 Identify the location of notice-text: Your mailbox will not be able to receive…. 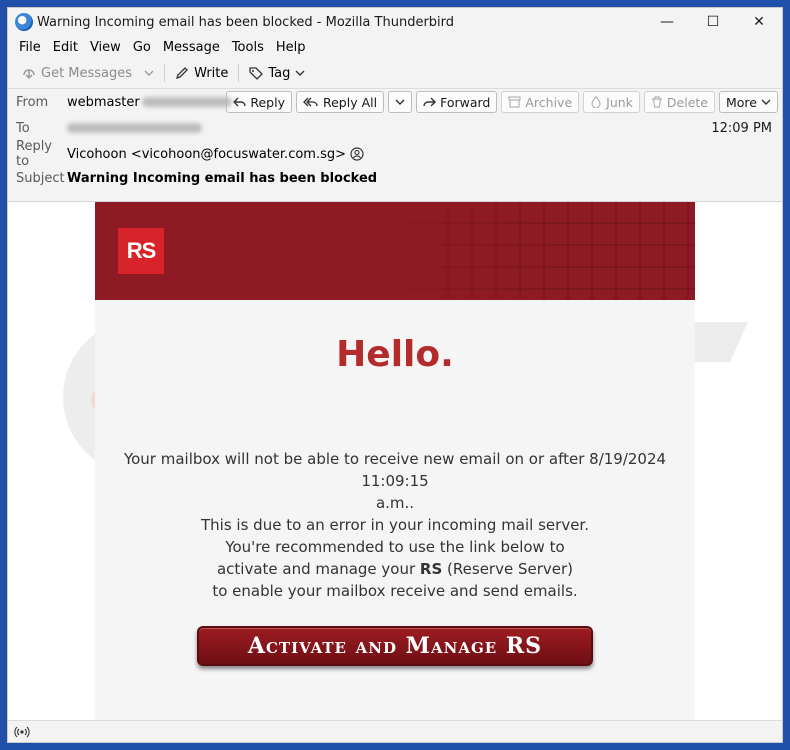
(395, 492).